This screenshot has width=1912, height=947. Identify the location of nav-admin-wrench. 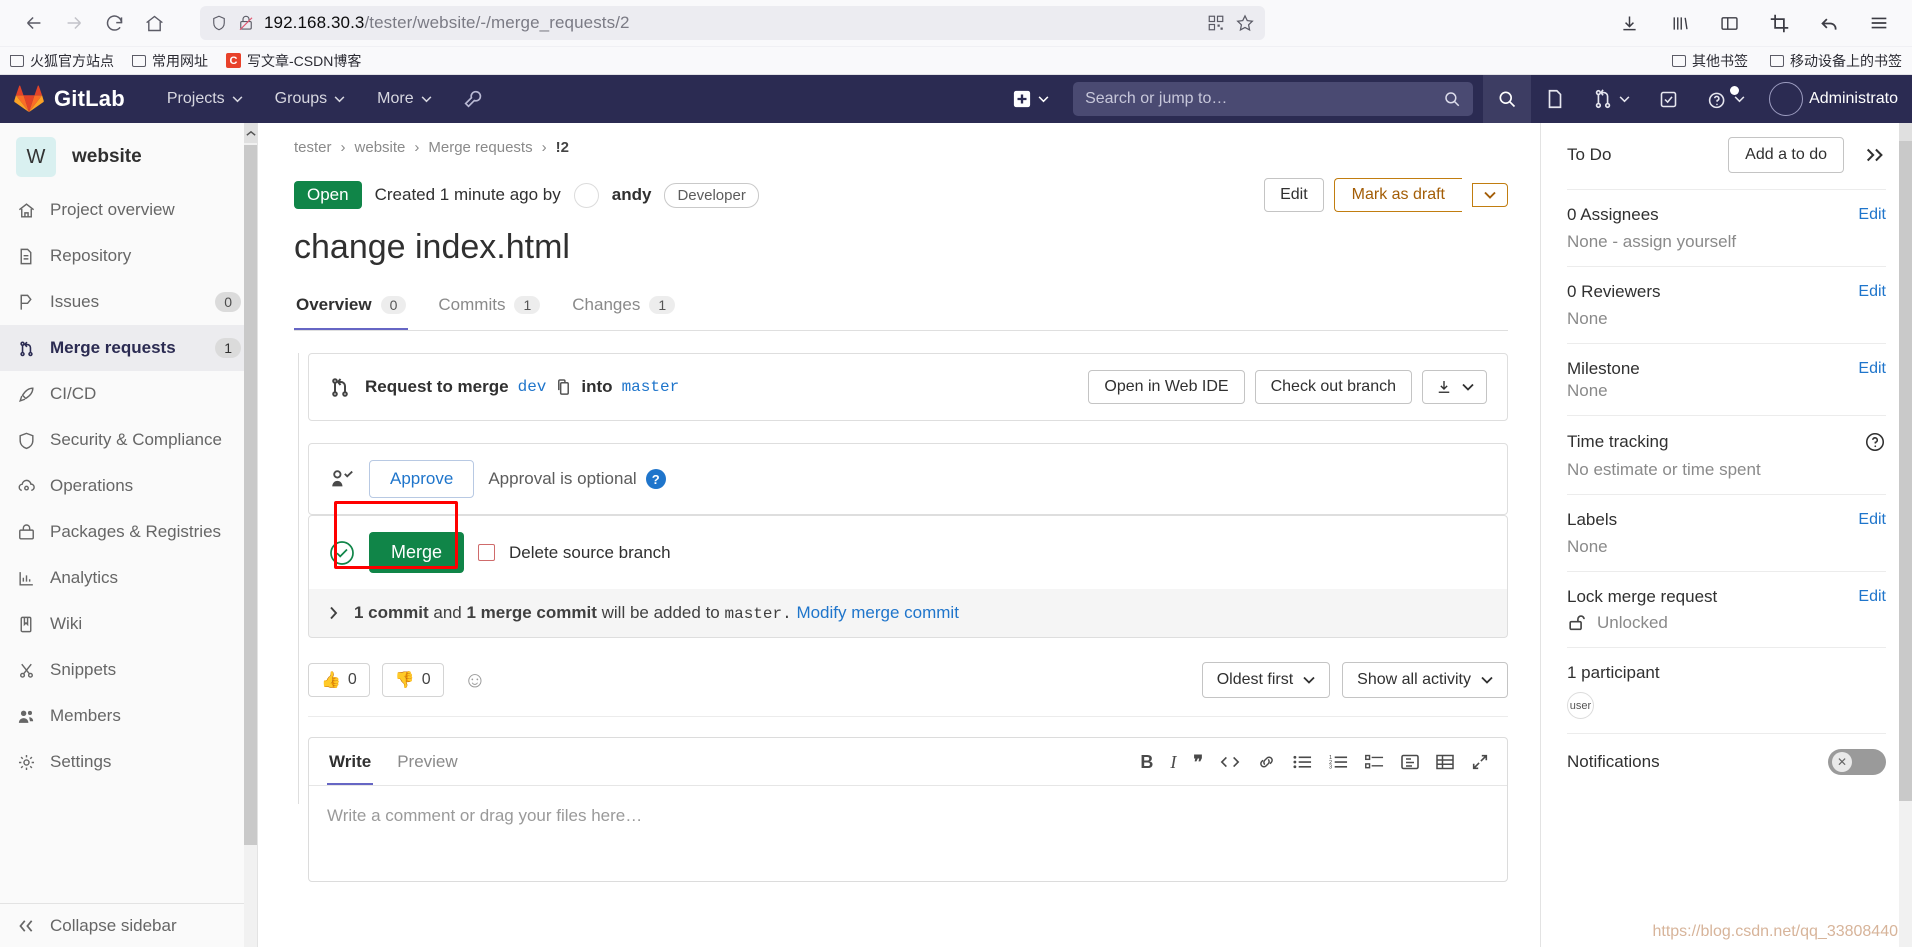
(473, 99).